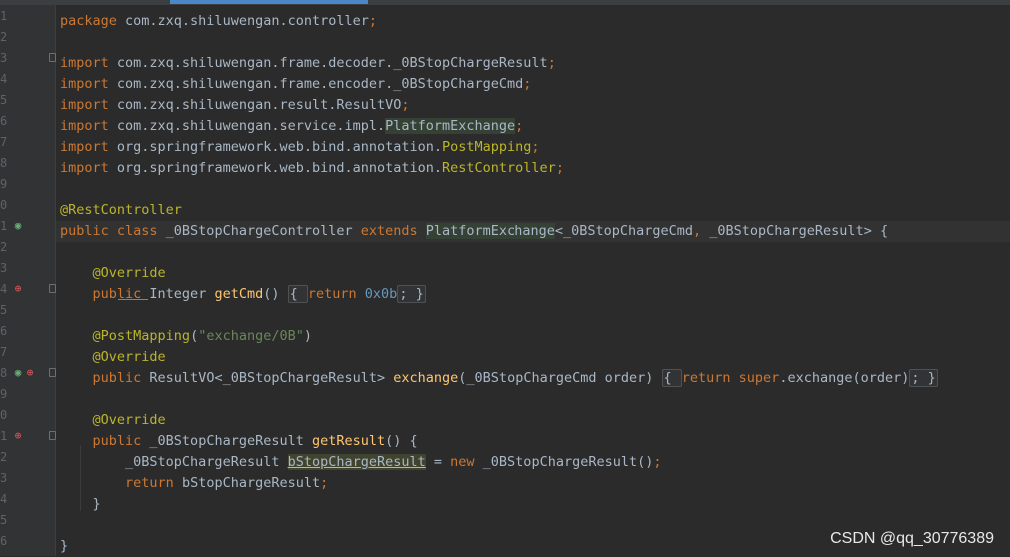 This screenshot has width=1010, height=557. I want to click on active-tab-indicator, so click(269, 2).